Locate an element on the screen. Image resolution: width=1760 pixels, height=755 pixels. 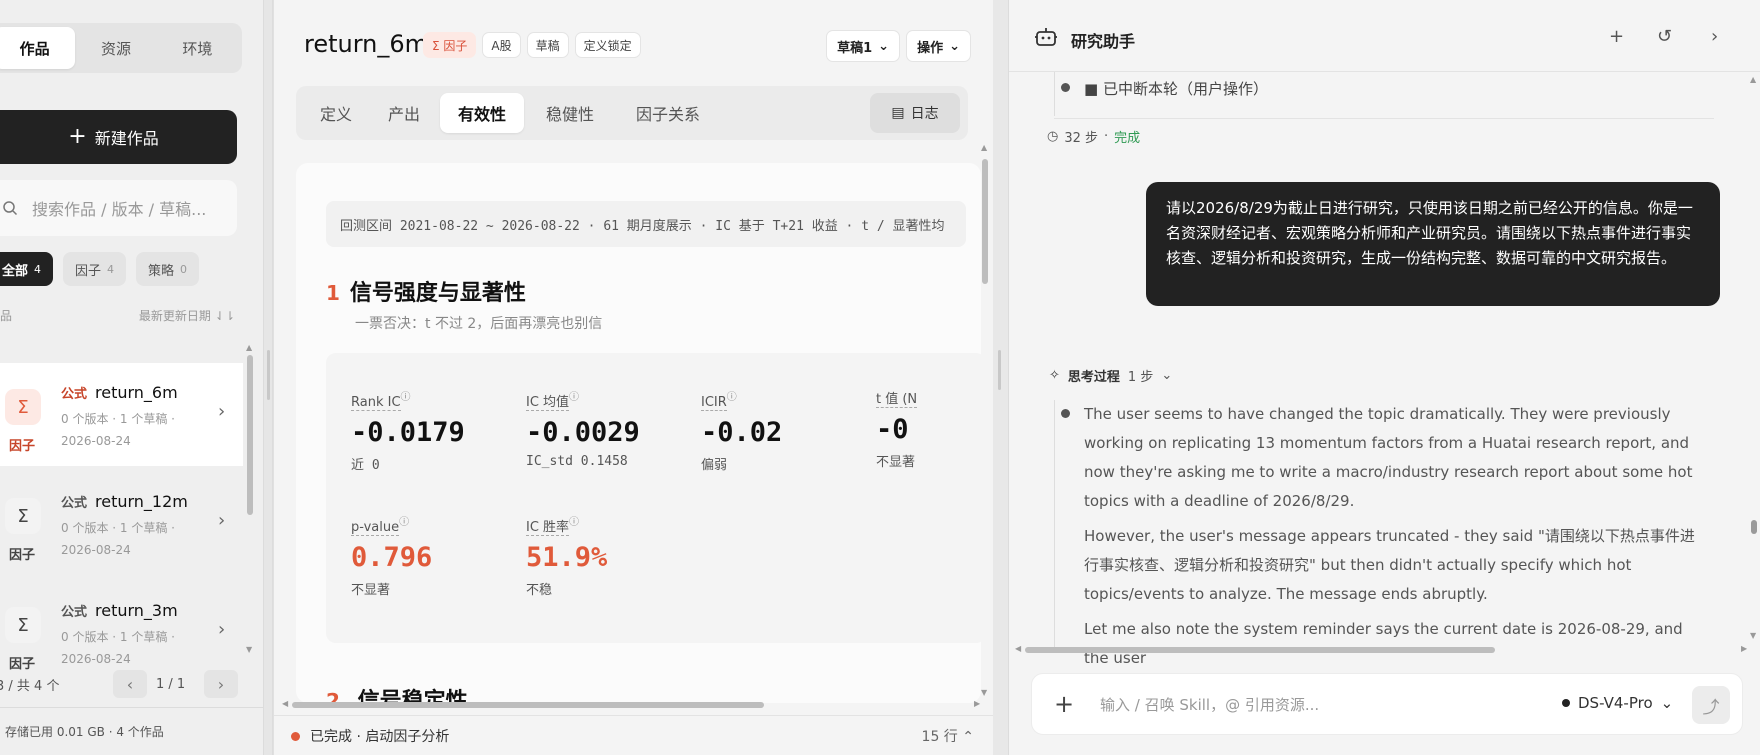
panel-resize-handle is located at coordinates (1000, 377).